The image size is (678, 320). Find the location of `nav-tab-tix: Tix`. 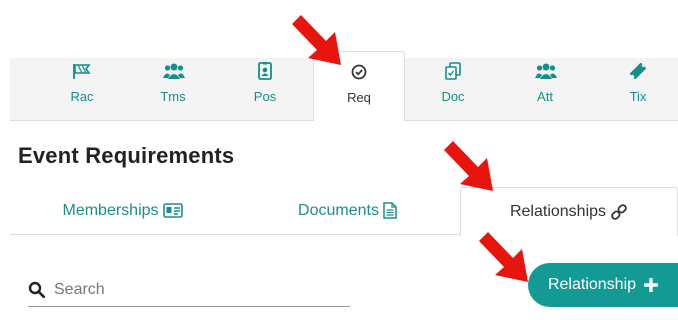

nav-tab-tix: Tix is located at coordinates (635, 89).